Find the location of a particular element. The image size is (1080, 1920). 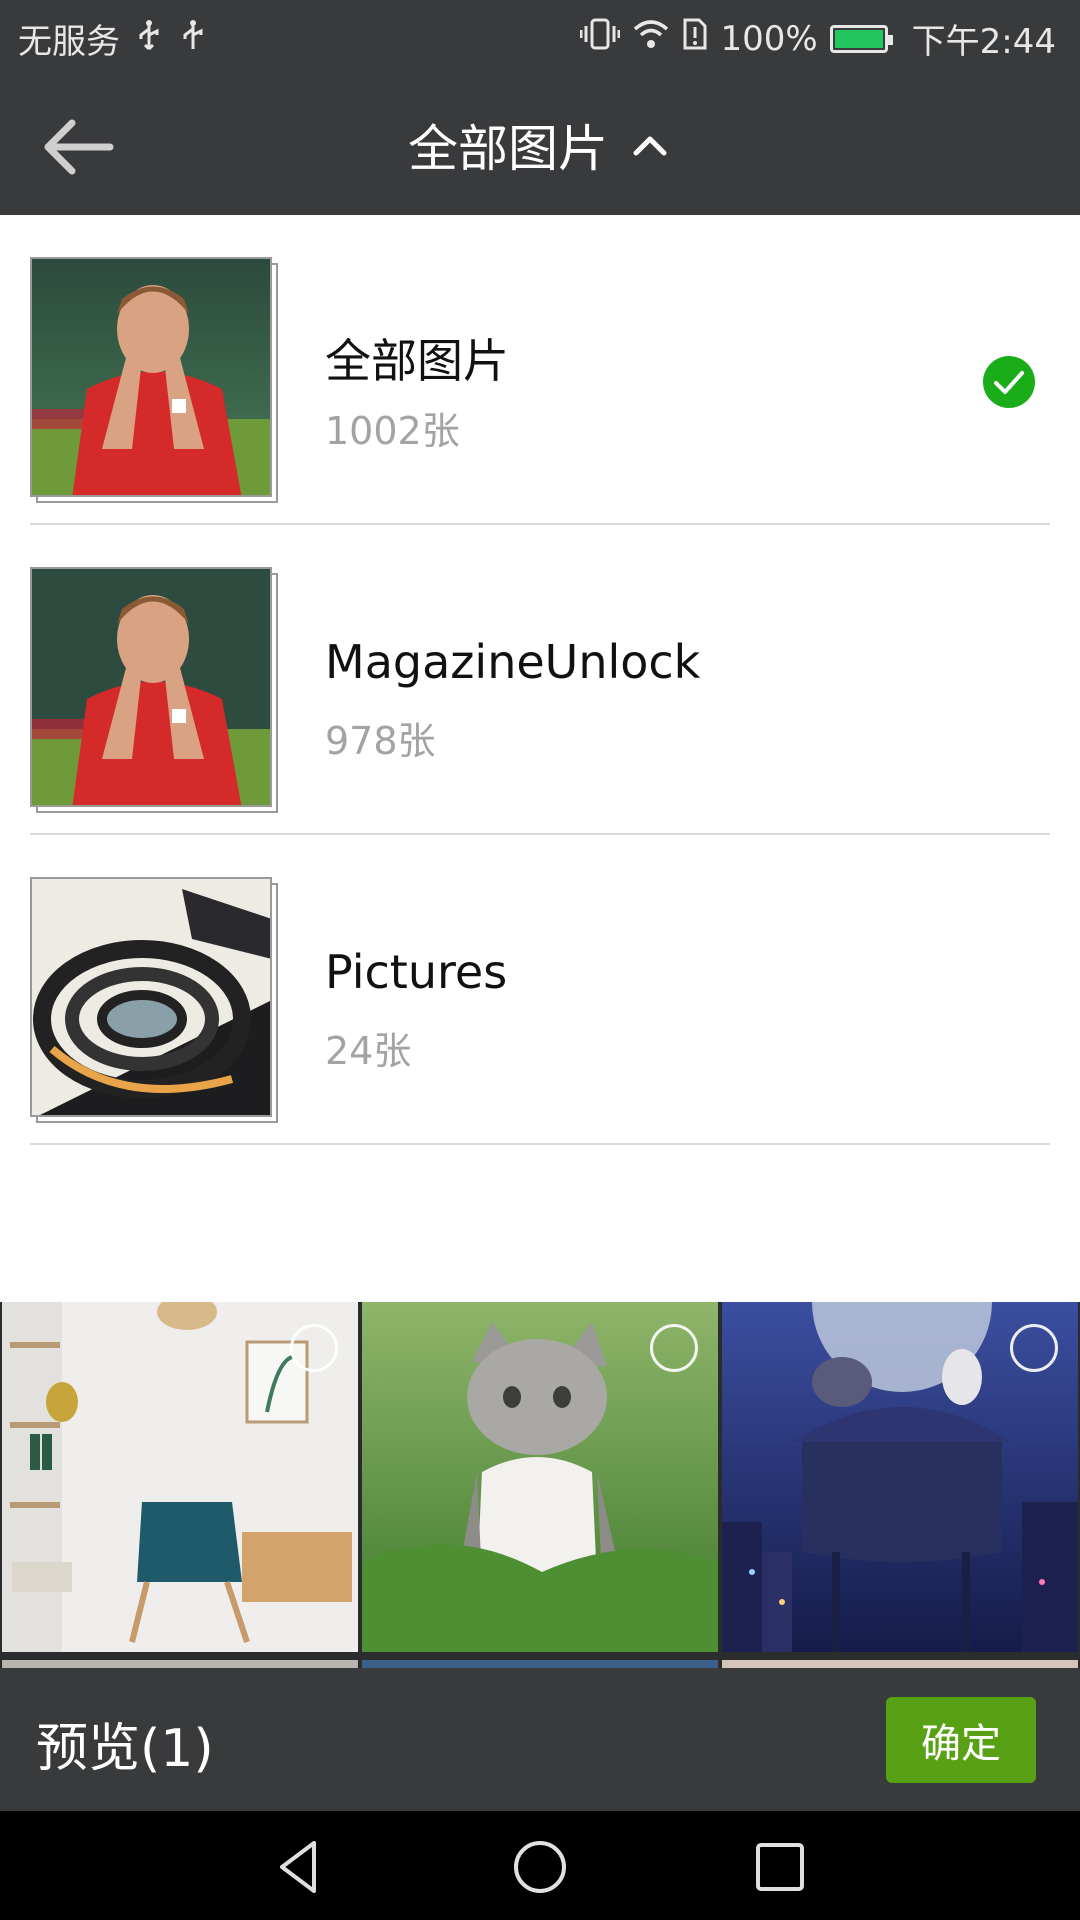

battery-icon is located at coordinates (861, 38).